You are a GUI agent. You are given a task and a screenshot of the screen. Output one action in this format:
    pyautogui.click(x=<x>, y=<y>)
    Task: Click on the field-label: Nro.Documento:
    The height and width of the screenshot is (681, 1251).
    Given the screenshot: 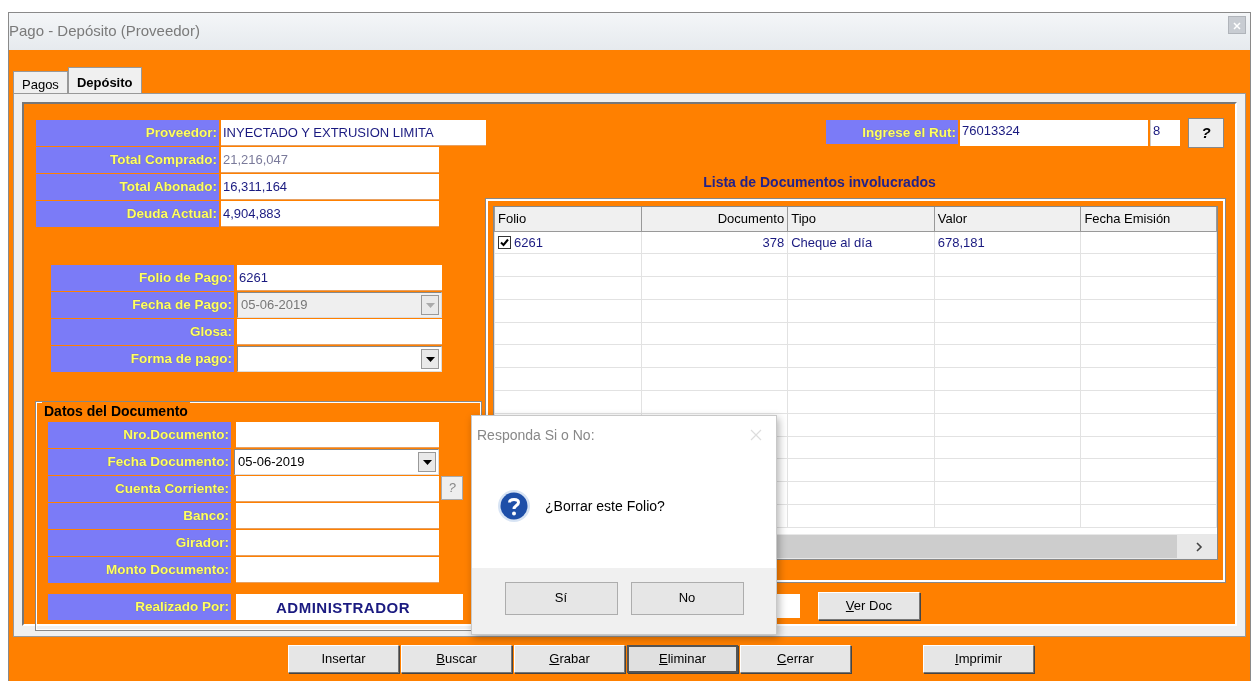 What is the action you would take?
    pyautogui.click(x=139, y=435)
    